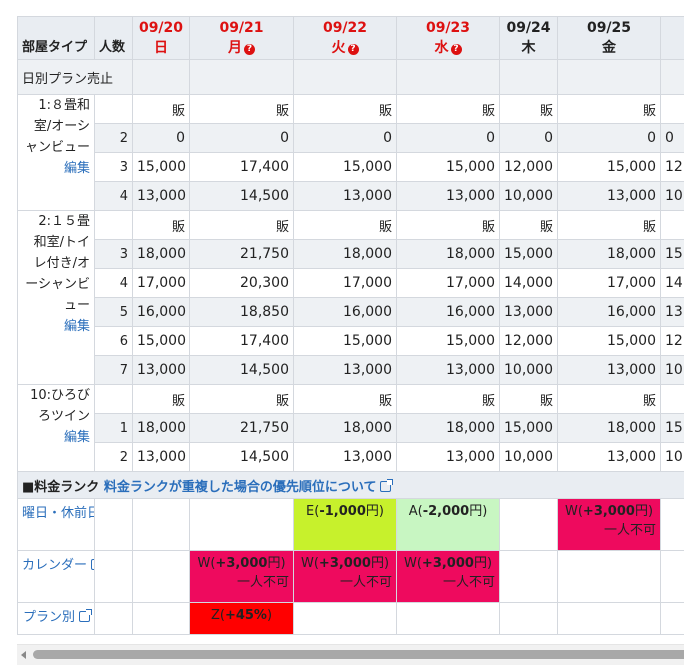 This screenshot has width=684, height=665. Describe the element at coordinates (672, 428) in the screenshot. I see `price-cell: 15` at that location.